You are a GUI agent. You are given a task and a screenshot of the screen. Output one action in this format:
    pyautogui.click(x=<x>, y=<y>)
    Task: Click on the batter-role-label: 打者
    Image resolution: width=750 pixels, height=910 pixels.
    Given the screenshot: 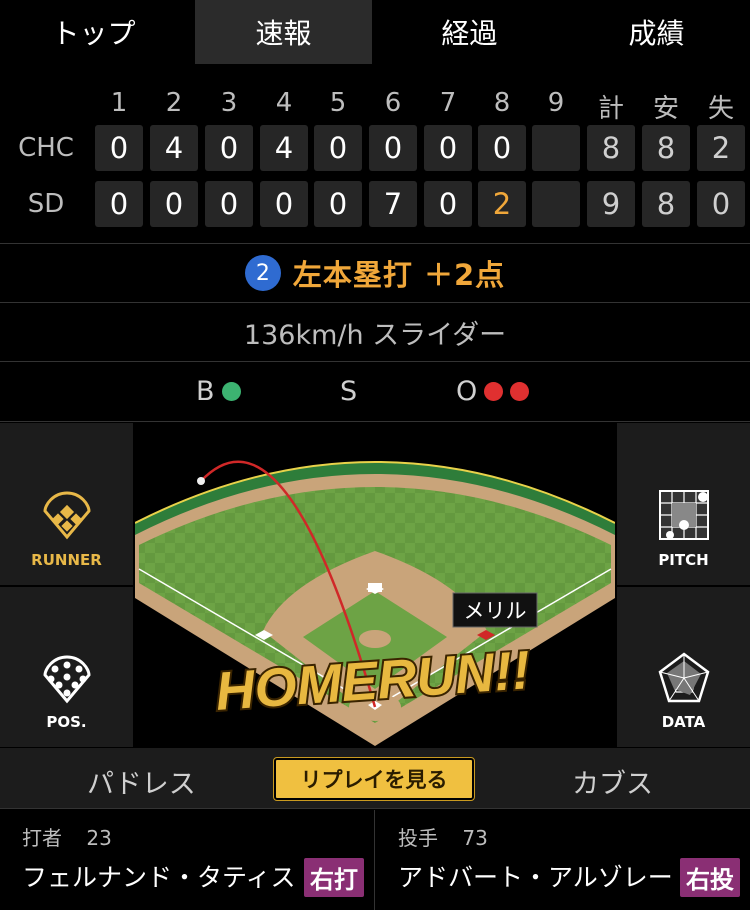 What is the action you would take?
    pyautogui.click(x=42, y=838)
    